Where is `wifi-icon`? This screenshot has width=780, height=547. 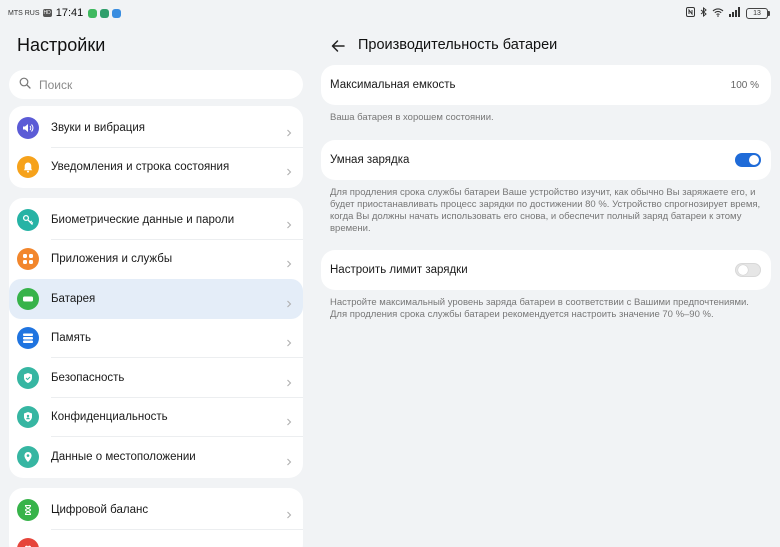 wifi-icon is located at coordinates (718, 13).